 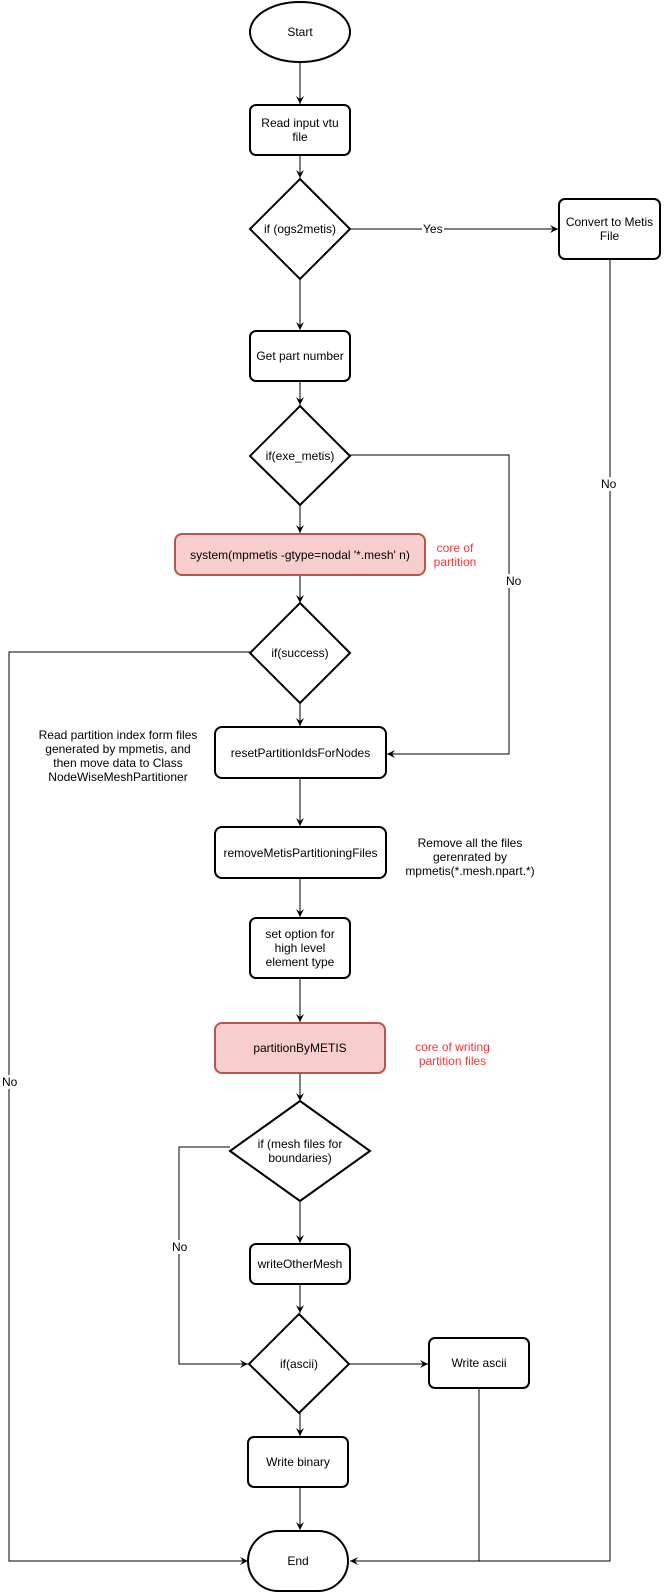 I want to click on set-option-label: set option for high level element type, so click(x=300, y=948).